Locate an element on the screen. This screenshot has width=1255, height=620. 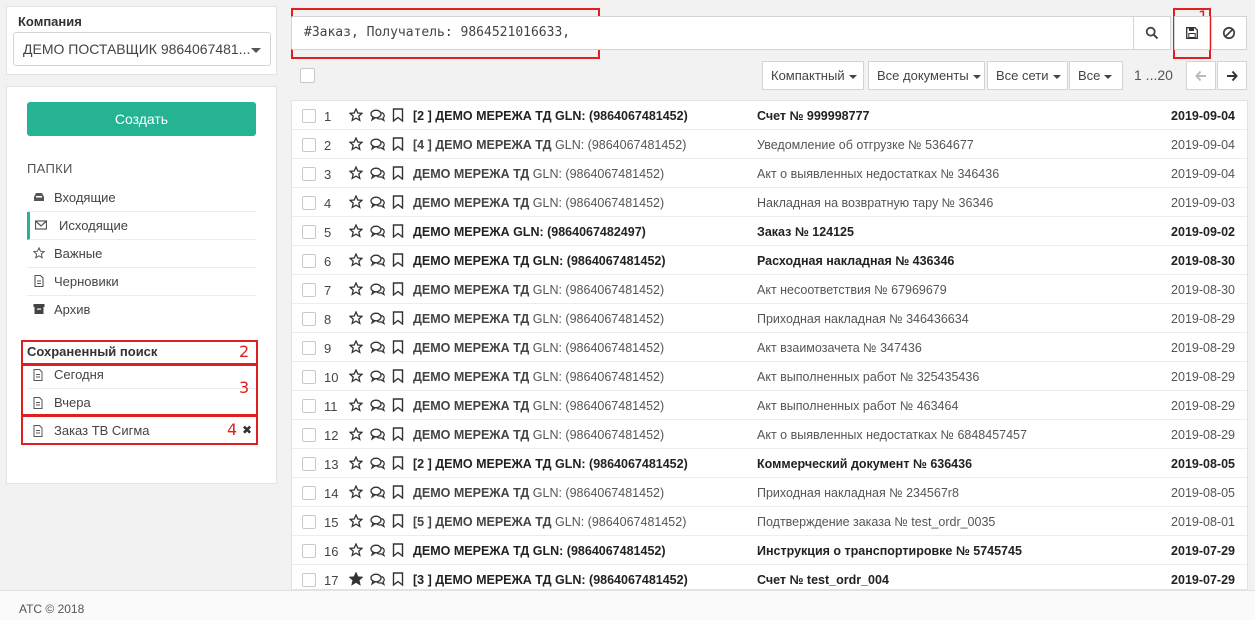
view-mode-dropdown: Компактный is located at coordinates (813, 75).